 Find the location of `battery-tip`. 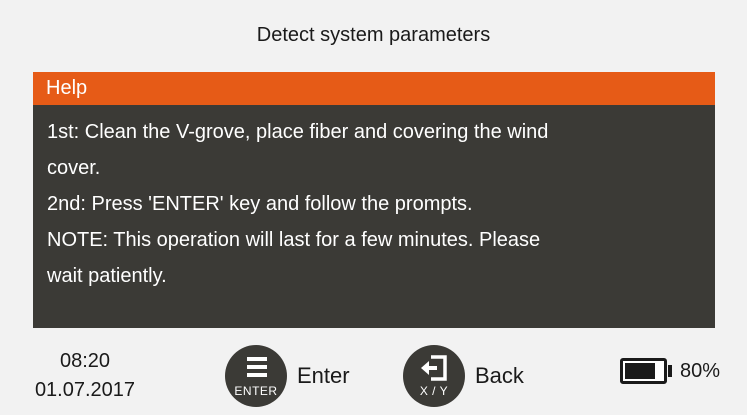

battery-tip is located at coordinates (670, 371).